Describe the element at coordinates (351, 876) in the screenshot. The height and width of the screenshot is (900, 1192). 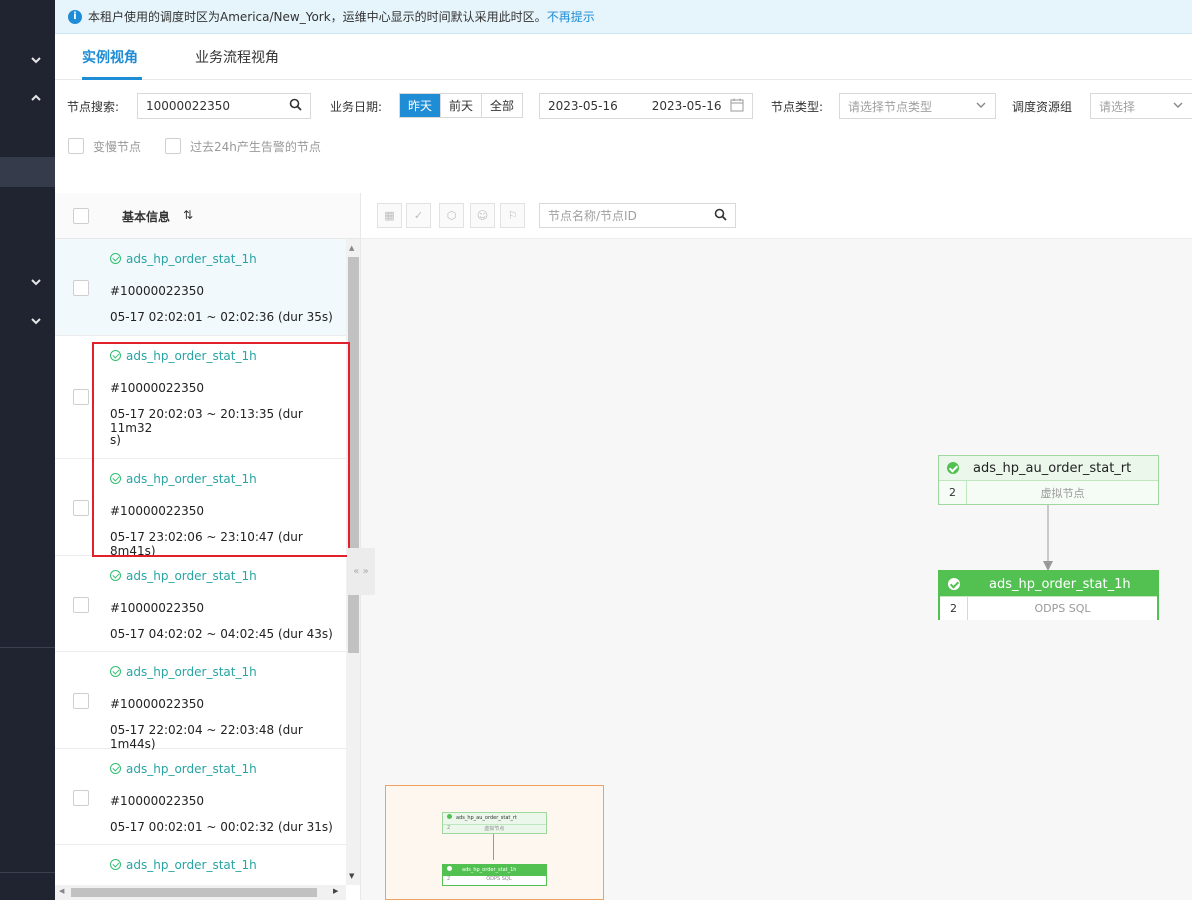
I see `scroll-down-icon: ▼` at that location.